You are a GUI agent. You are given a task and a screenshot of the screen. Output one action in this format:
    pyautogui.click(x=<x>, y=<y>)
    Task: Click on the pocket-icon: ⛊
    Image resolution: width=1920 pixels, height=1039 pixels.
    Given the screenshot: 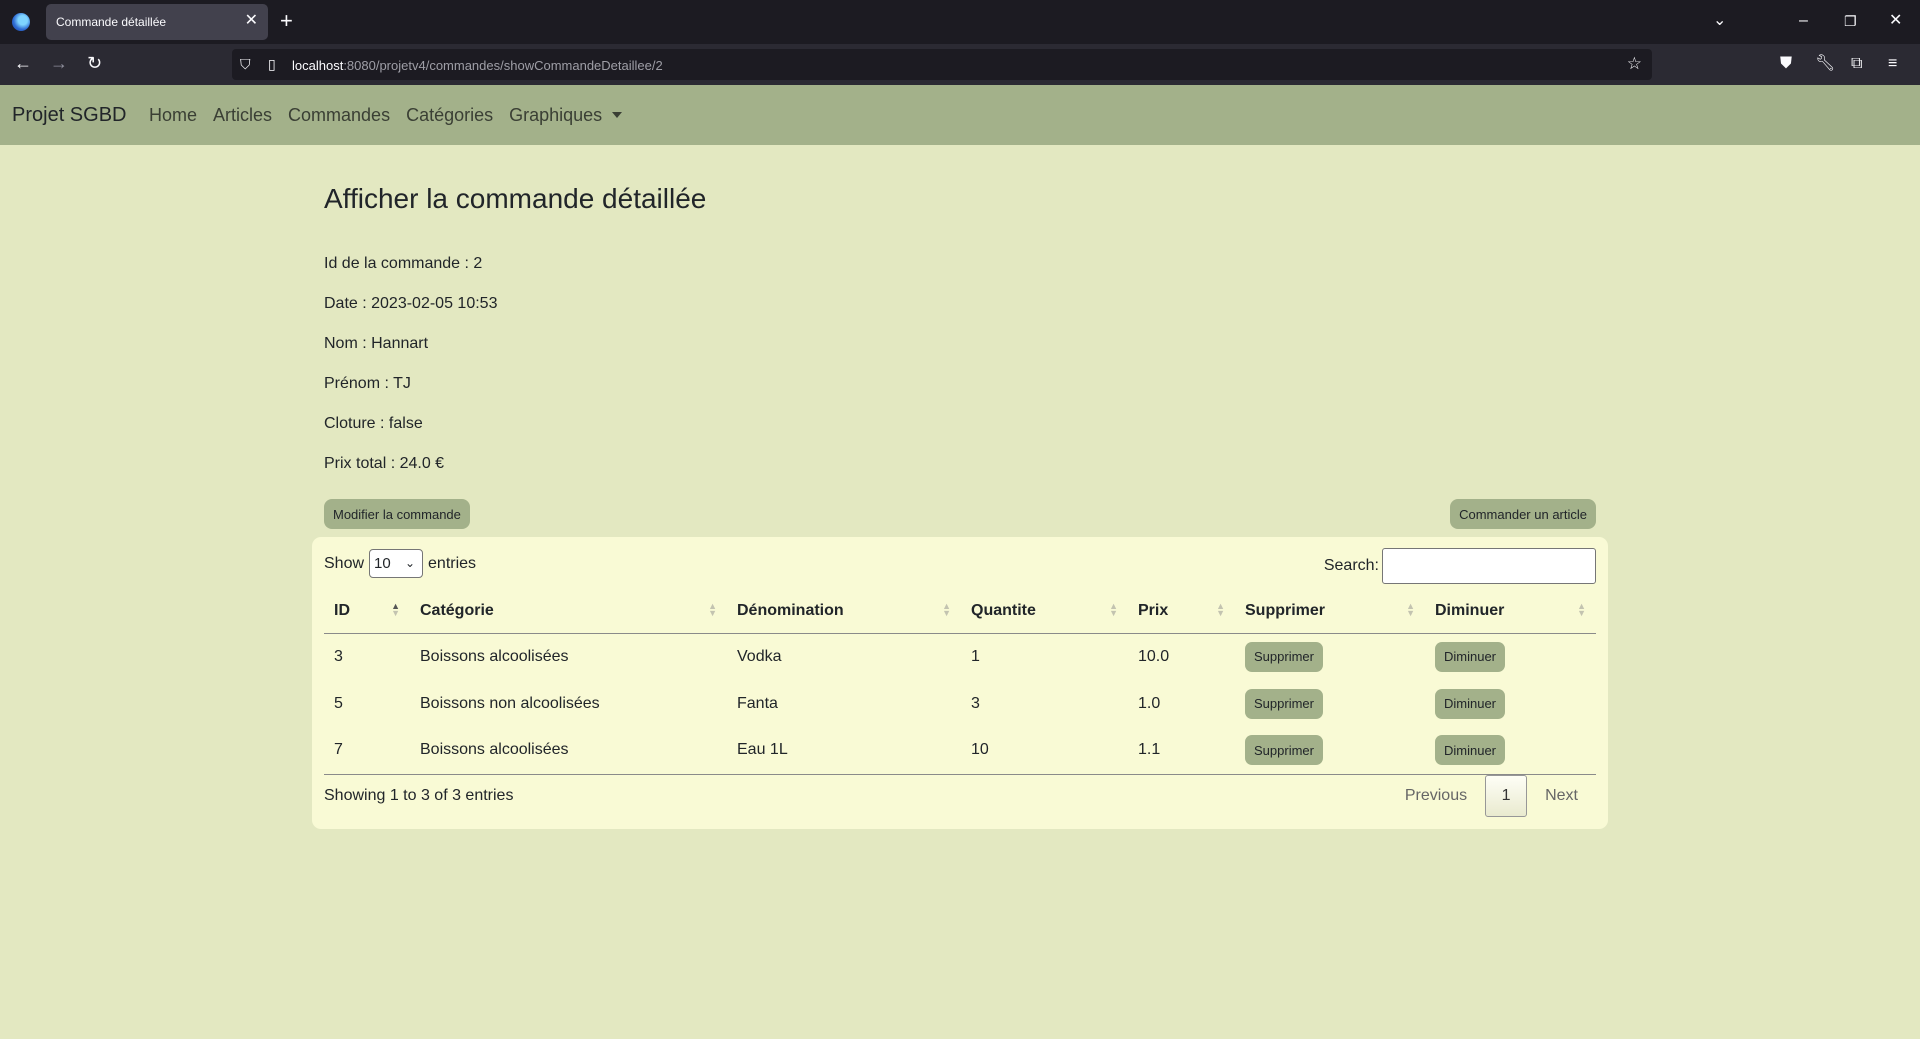 What is the action you would take?
    pyautogui.click(x=1786, y=64)
    